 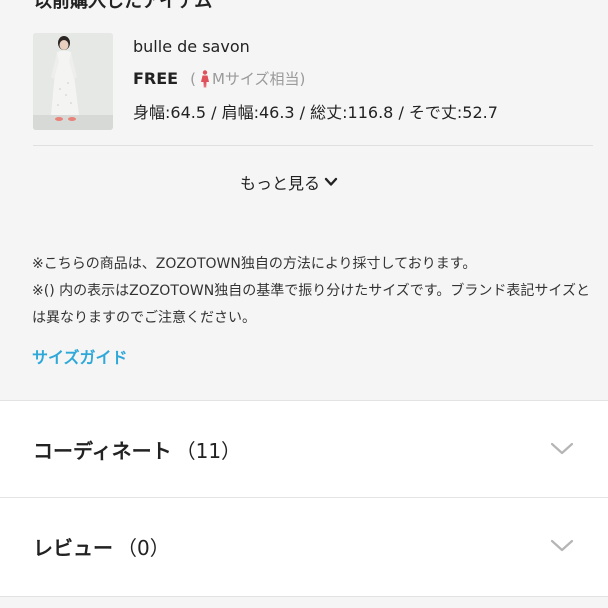 What do you see at coordinates (280, 183) in the screenshot?
I see `show-more-label: もっと見る` at bounding box center [280, 183].